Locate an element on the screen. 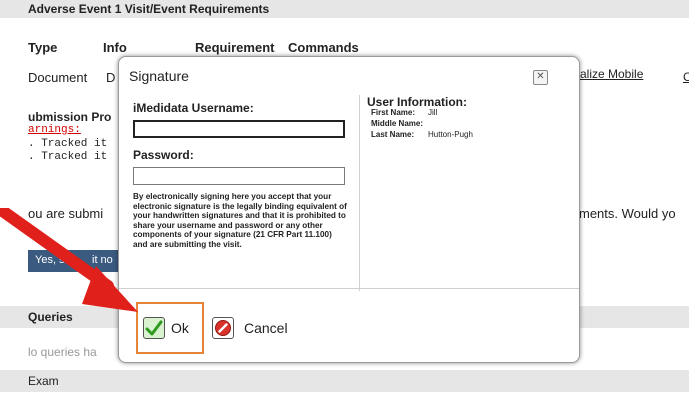 Image resolution: width=689 pixels, height=396 pixels. far-right-link: C is located at coordinates (686, 77).